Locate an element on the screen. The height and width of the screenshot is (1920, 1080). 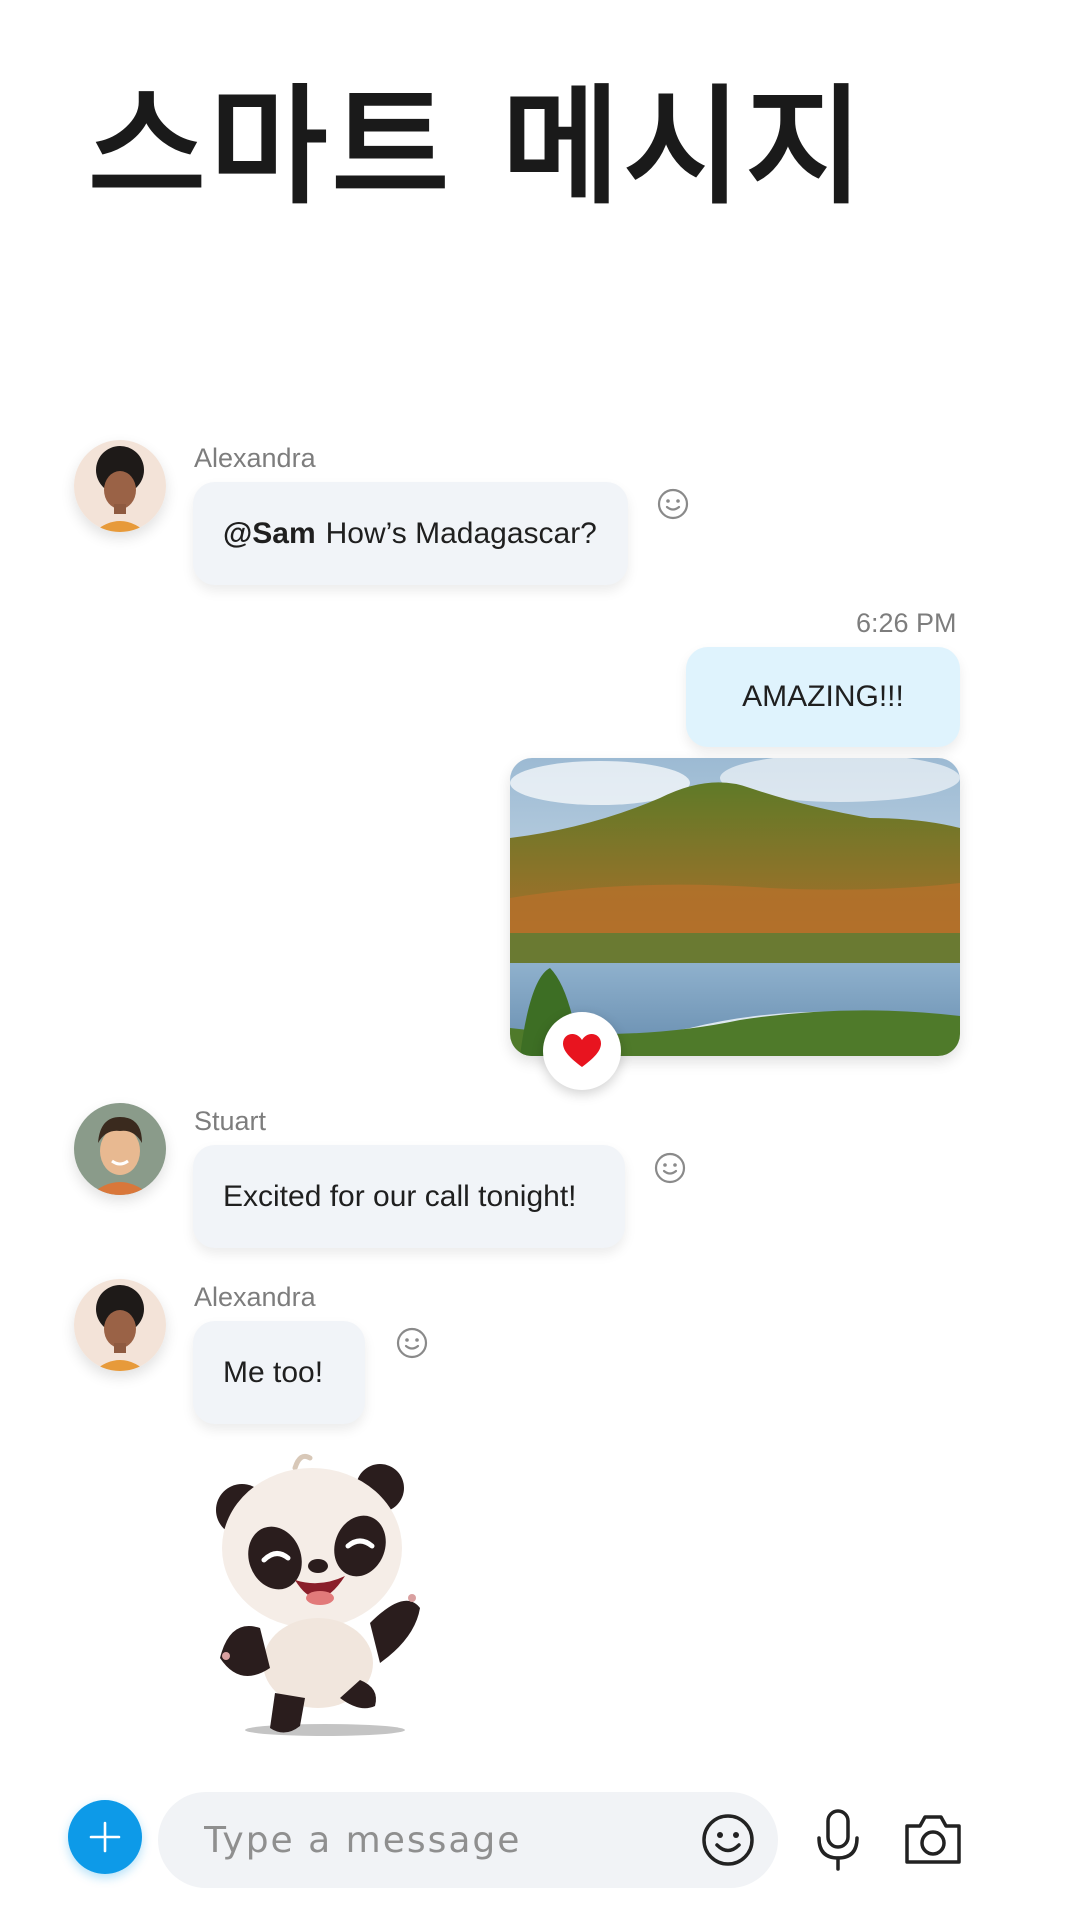
camera-icon is located at coordinates (933, 1839).